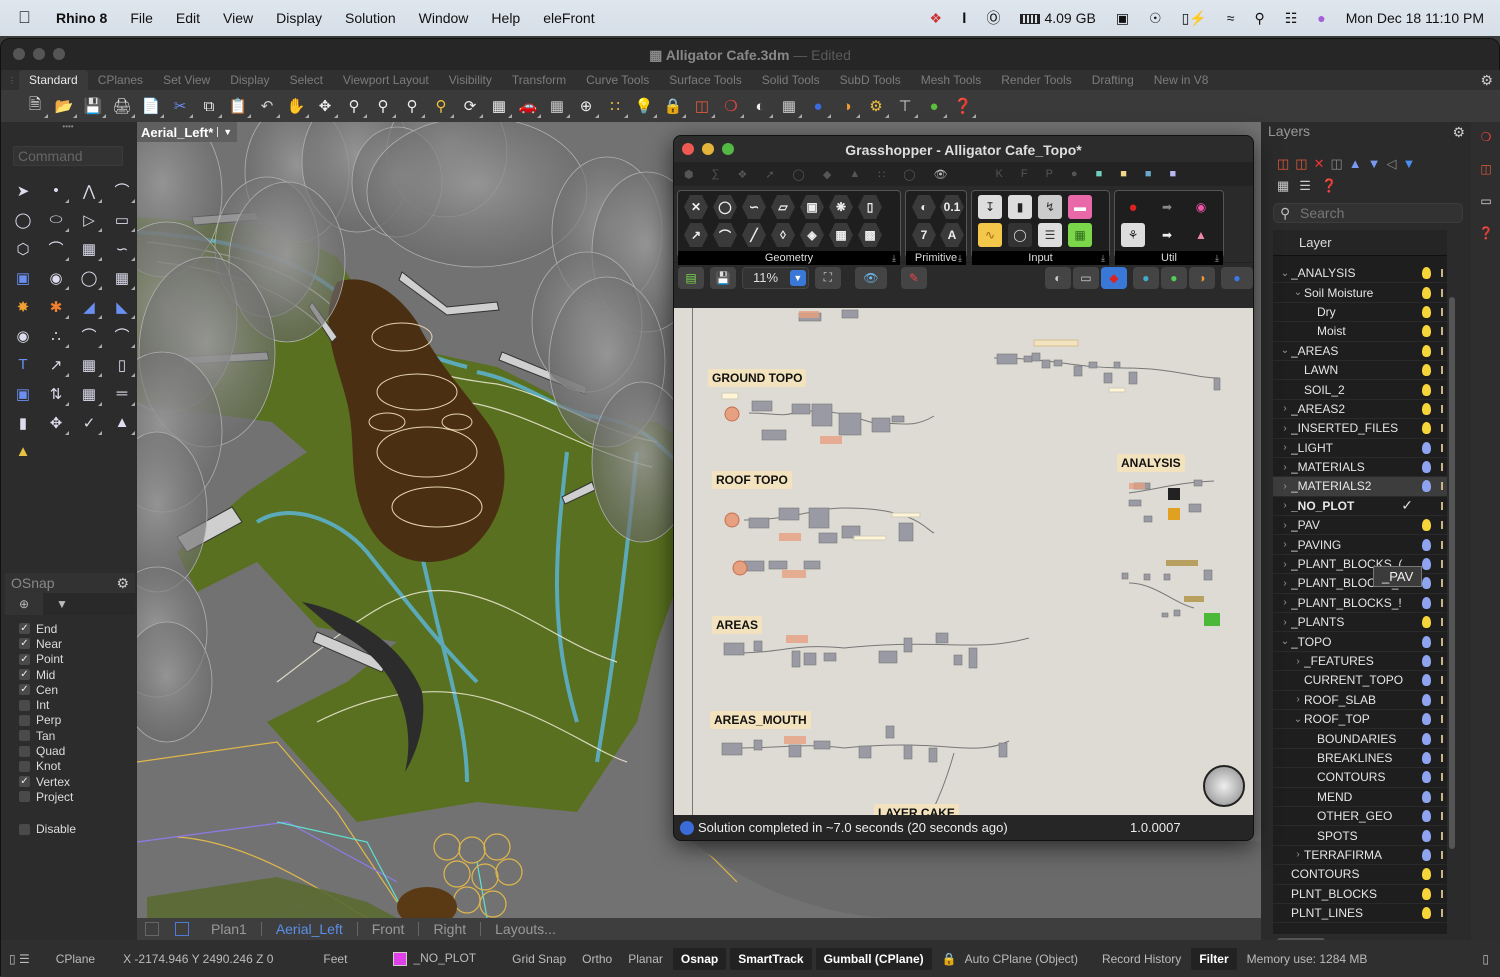 This screenshot has height=977, width=1500. Describe the element at coordinates (1173, 174) in the screenshot. I see `color-tab-4-icon: ■` at that location.